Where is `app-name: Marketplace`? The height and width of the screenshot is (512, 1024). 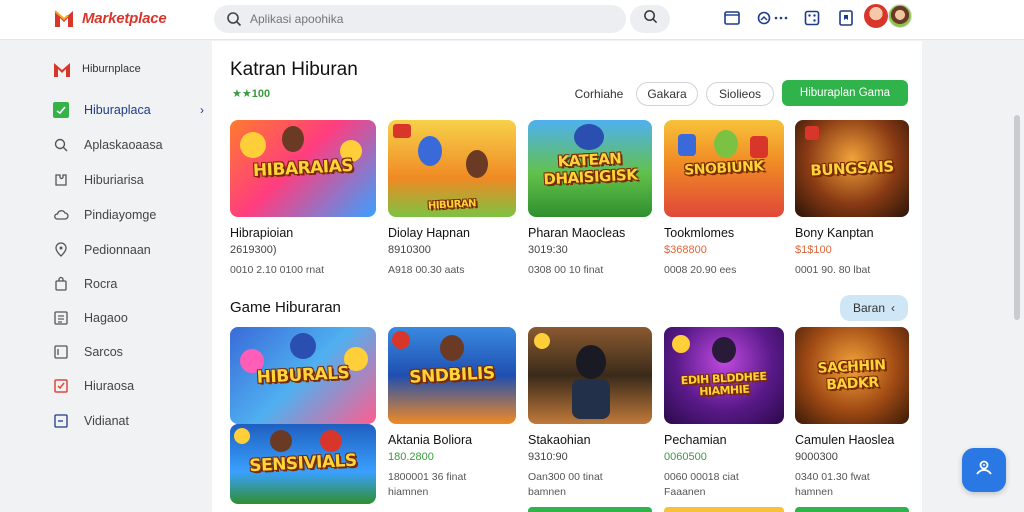
app-name: Marketplace is located at coordinates (124, 18).